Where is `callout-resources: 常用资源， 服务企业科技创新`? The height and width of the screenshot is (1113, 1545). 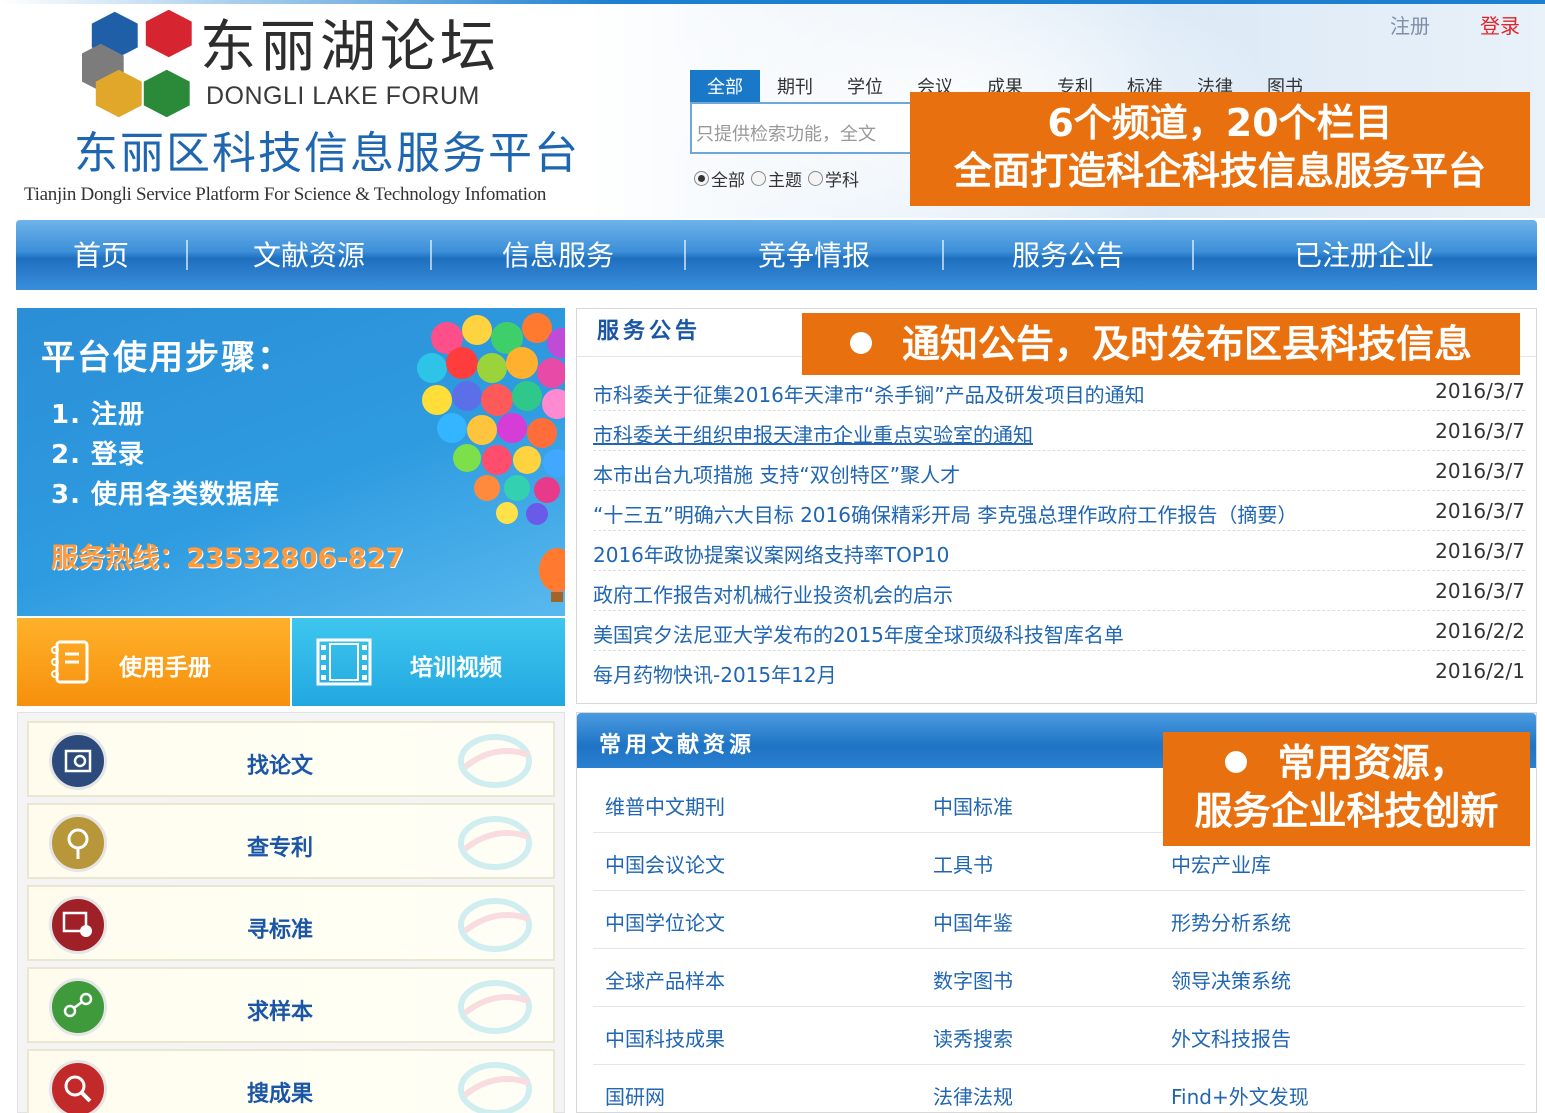 callout-resources: 常用资源， 服务企业科技创新 is located at coordinates (1346, 789).